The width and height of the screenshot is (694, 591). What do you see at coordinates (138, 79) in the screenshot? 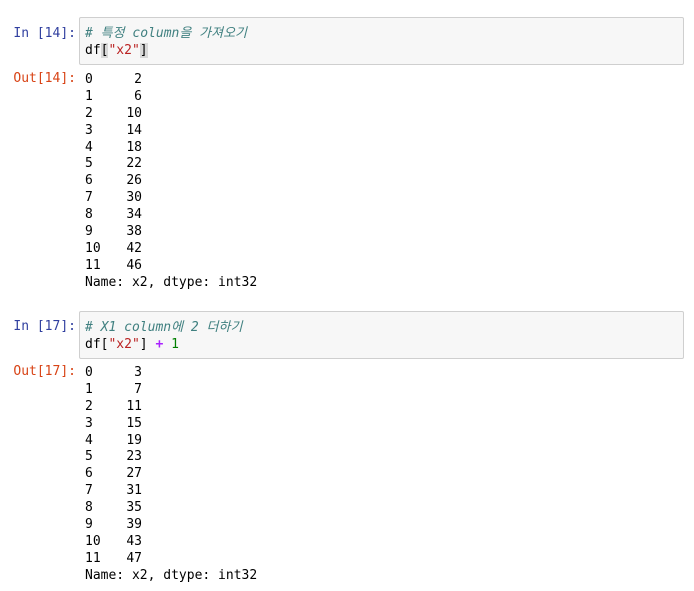
I see `series-value: 2` at bounding box center [138, 79].